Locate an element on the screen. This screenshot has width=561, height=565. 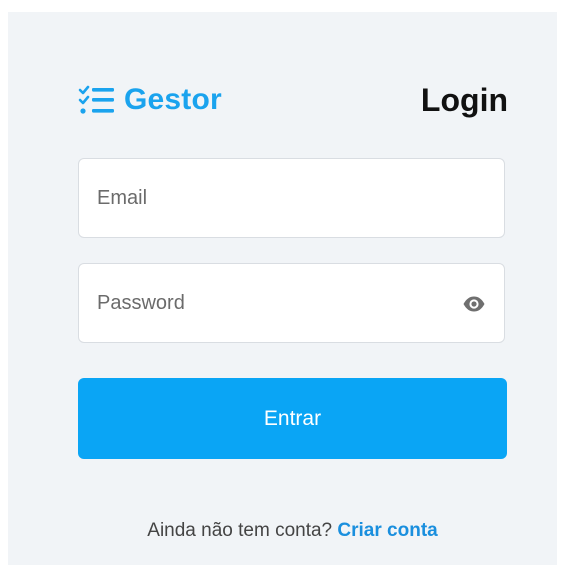
eye-icon is located at coordinates (474, 304).